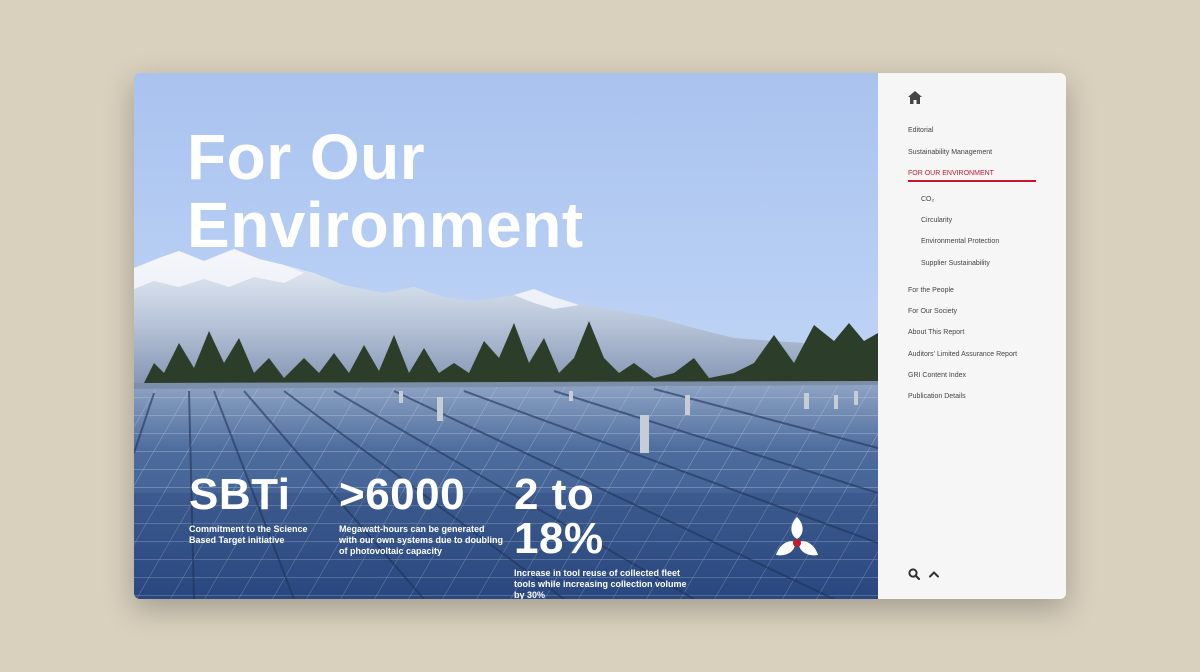  Describe the element at coordinates (951, 174) in the screenshot. I see `nav-item-for-our-environment: FOR OUR ENVIRONMENT` at that location.